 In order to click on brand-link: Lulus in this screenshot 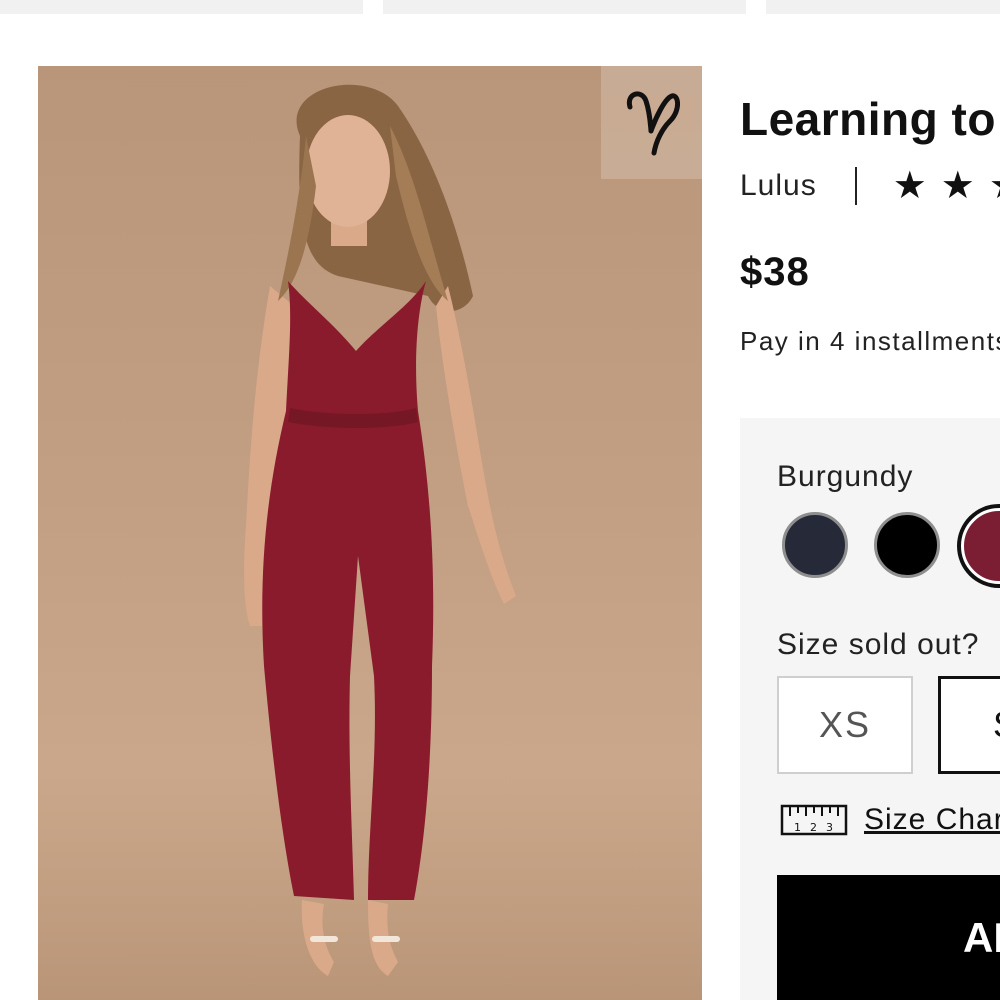, I will do `click(778, 186)`.